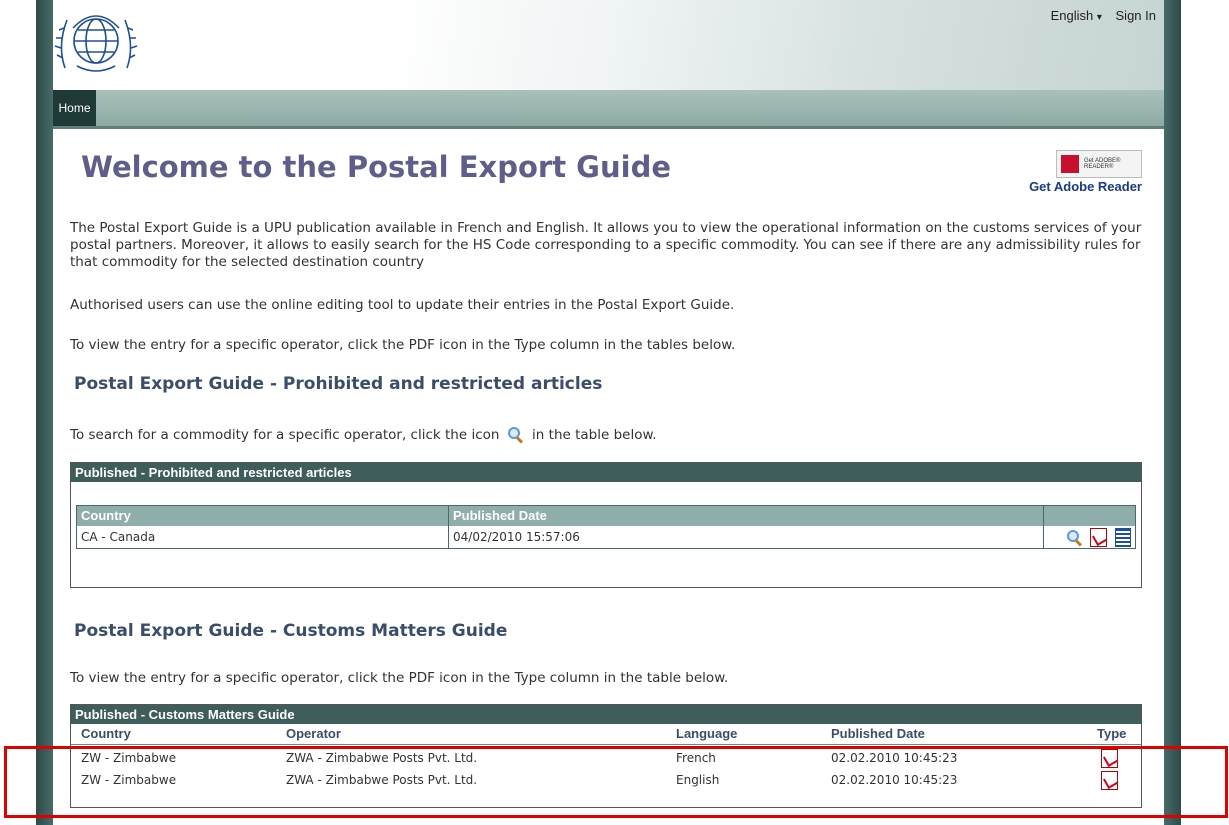 The image size is (1229, 825). I want to click on col-header-language: Language, so click(707, 733).